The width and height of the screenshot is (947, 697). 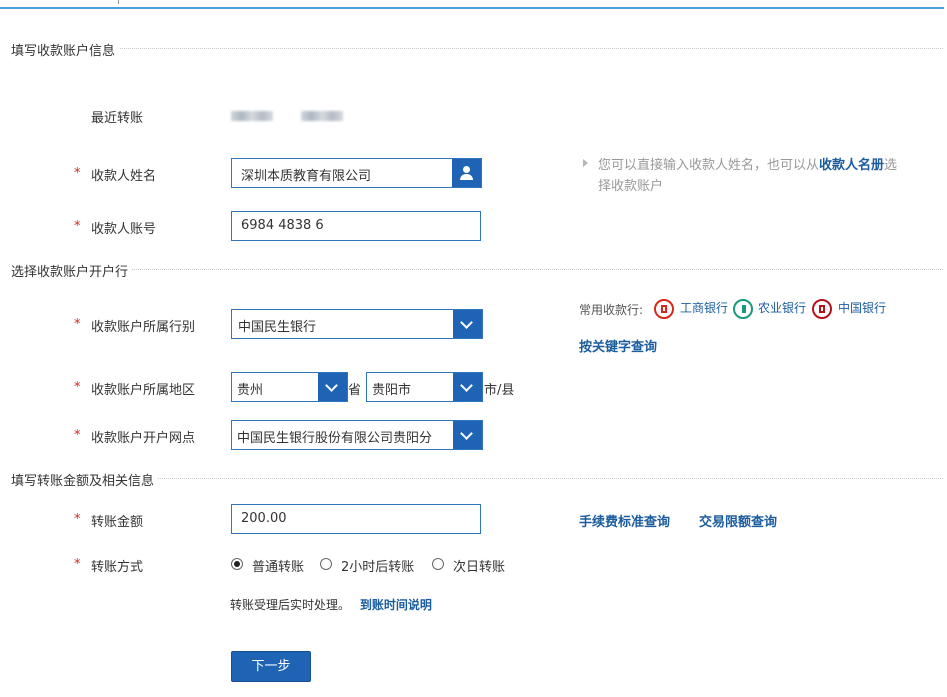 I want to click on radio-normal-transfer, so click(x=237, y=564).